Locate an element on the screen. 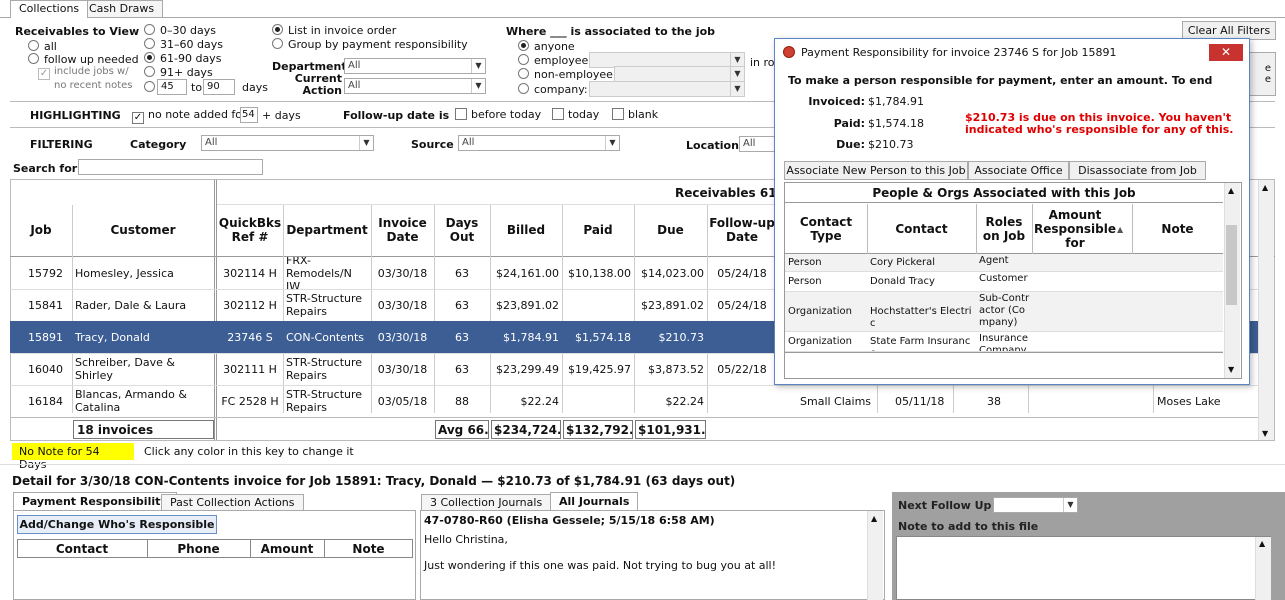 The image size is (1285, 600). col-quickbks-ref: QuickBks Ref # is located at coordinates (250, 230).